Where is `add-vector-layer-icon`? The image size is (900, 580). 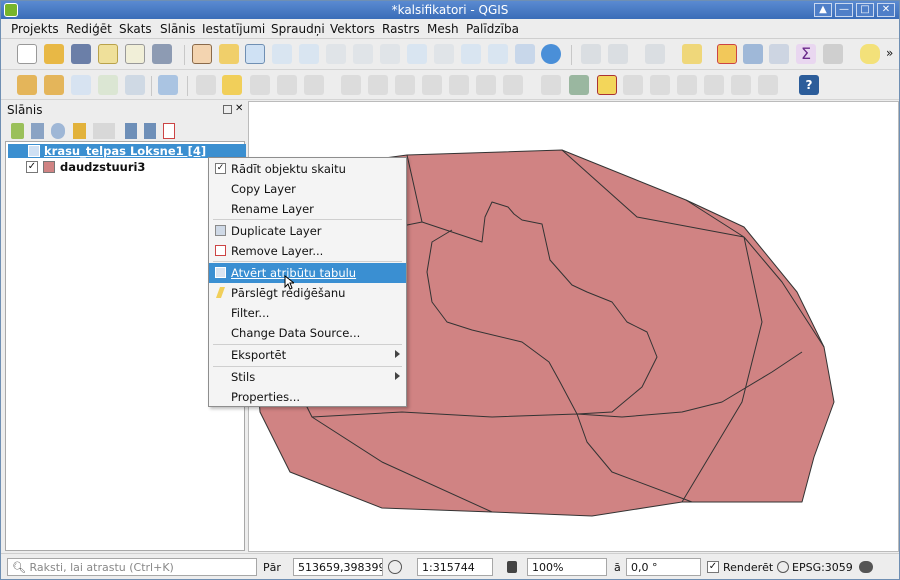 add-vector-layer-icon is located at coordinates (27, 85).